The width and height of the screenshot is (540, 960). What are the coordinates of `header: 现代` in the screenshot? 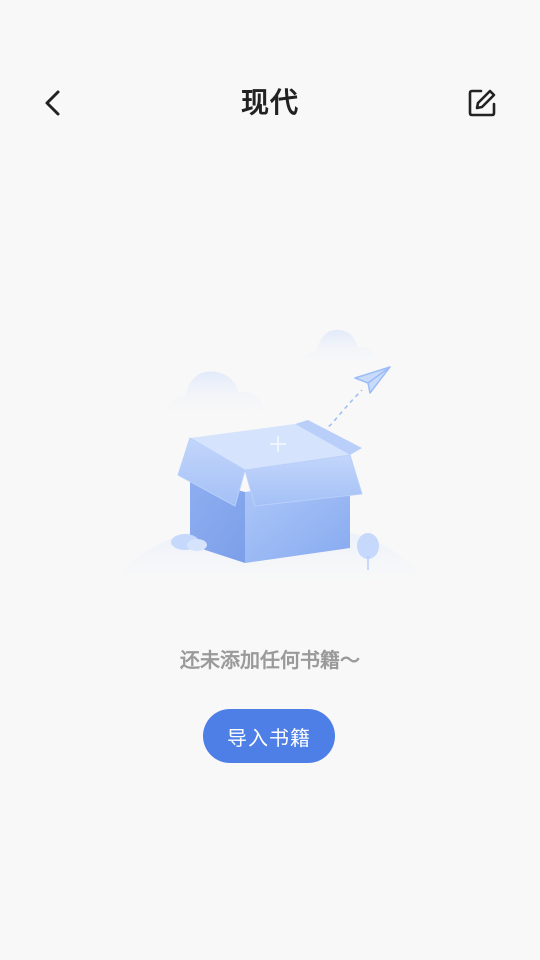 It's located at (270, 103).